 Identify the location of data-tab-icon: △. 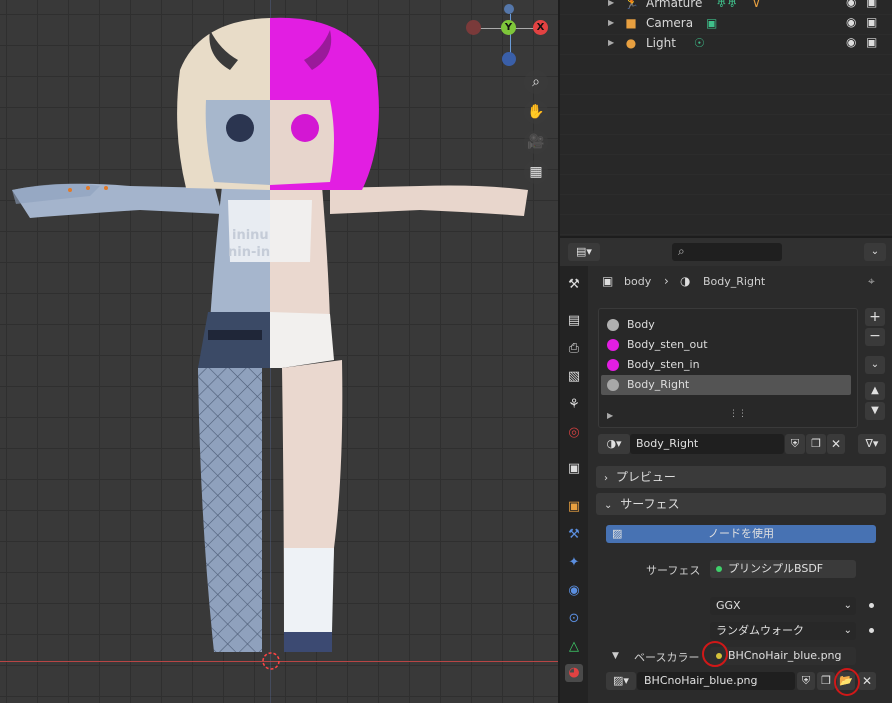
(574, 647).